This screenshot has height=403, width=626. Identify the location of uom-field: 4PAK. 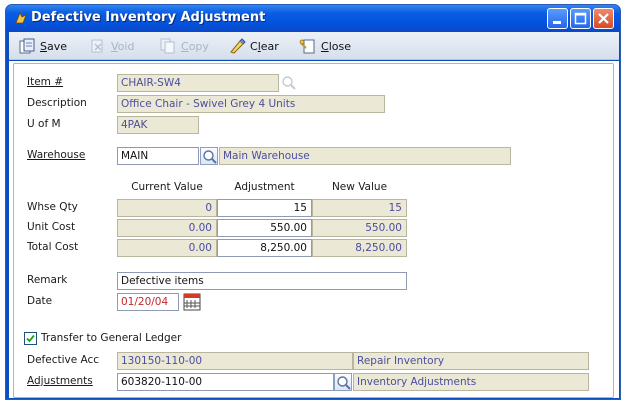
(158, 125).